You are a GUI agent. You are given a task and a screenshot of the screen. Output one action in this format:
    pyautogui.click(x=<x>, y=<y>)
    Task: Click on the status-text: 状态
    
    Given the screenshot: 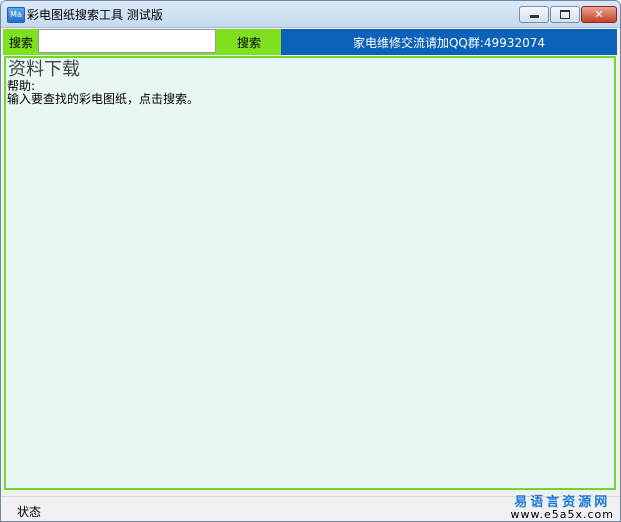 What is the action you would take?
    pyautogui.click(x=29, y=512)
    